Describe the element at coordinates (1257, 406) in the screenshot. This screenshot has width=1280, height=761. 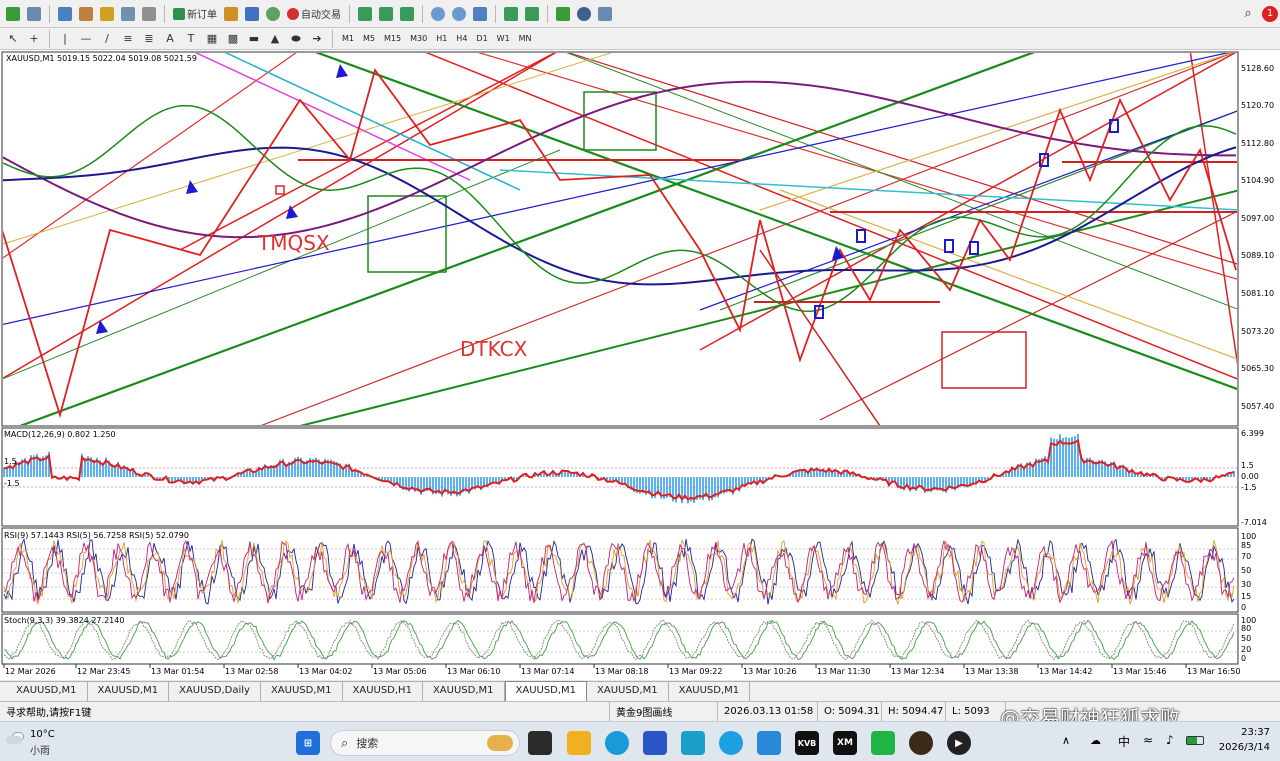
I see `price-label: 5057.40` at that location.